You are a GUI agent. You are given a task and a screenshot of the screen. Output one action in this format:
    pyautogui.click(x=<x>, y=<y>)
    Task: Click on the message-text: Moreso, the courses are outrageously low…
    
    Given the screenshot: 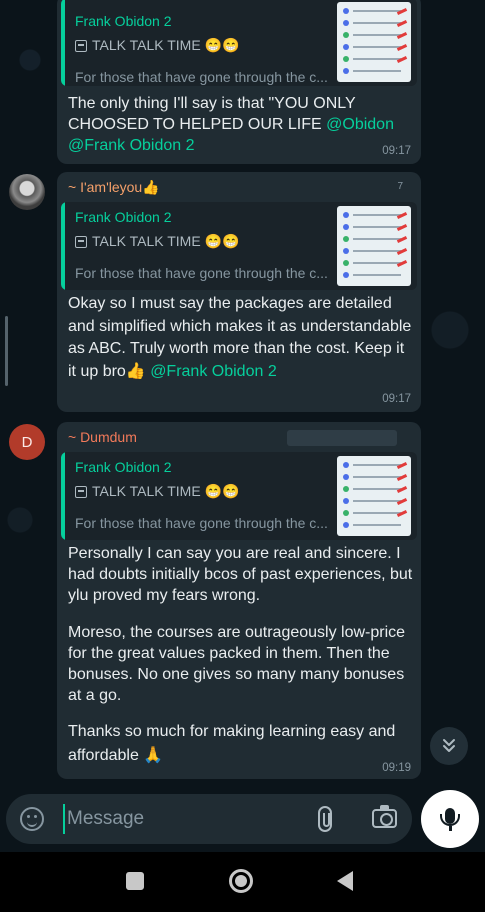 What is the action you would take?
    pyautogui.click(x=237, y=664)
    